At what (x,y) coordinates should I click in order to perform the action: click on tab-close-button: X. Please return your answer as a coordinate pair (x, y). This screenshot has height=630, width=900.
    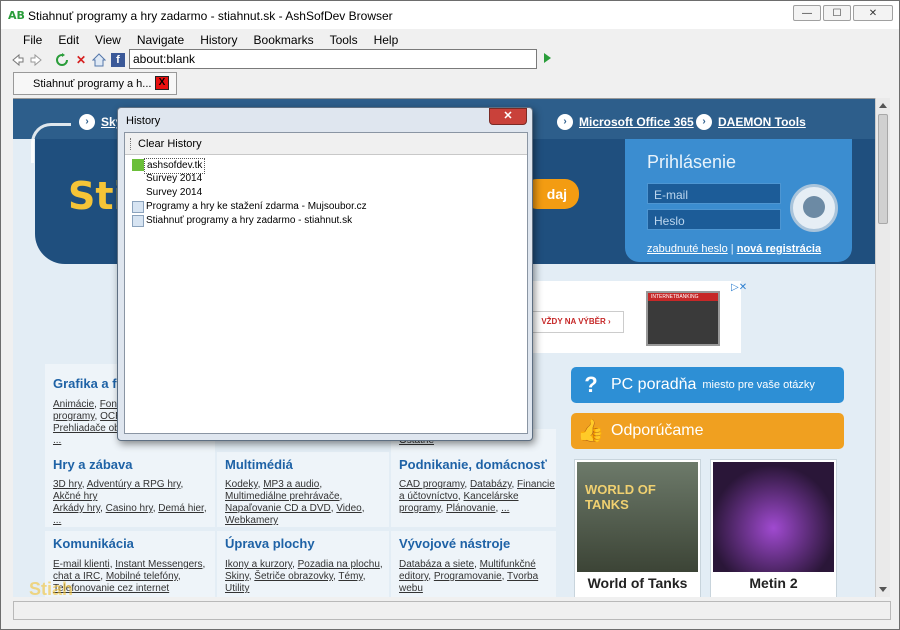
    Looking at the image, I should click on (162, 83).